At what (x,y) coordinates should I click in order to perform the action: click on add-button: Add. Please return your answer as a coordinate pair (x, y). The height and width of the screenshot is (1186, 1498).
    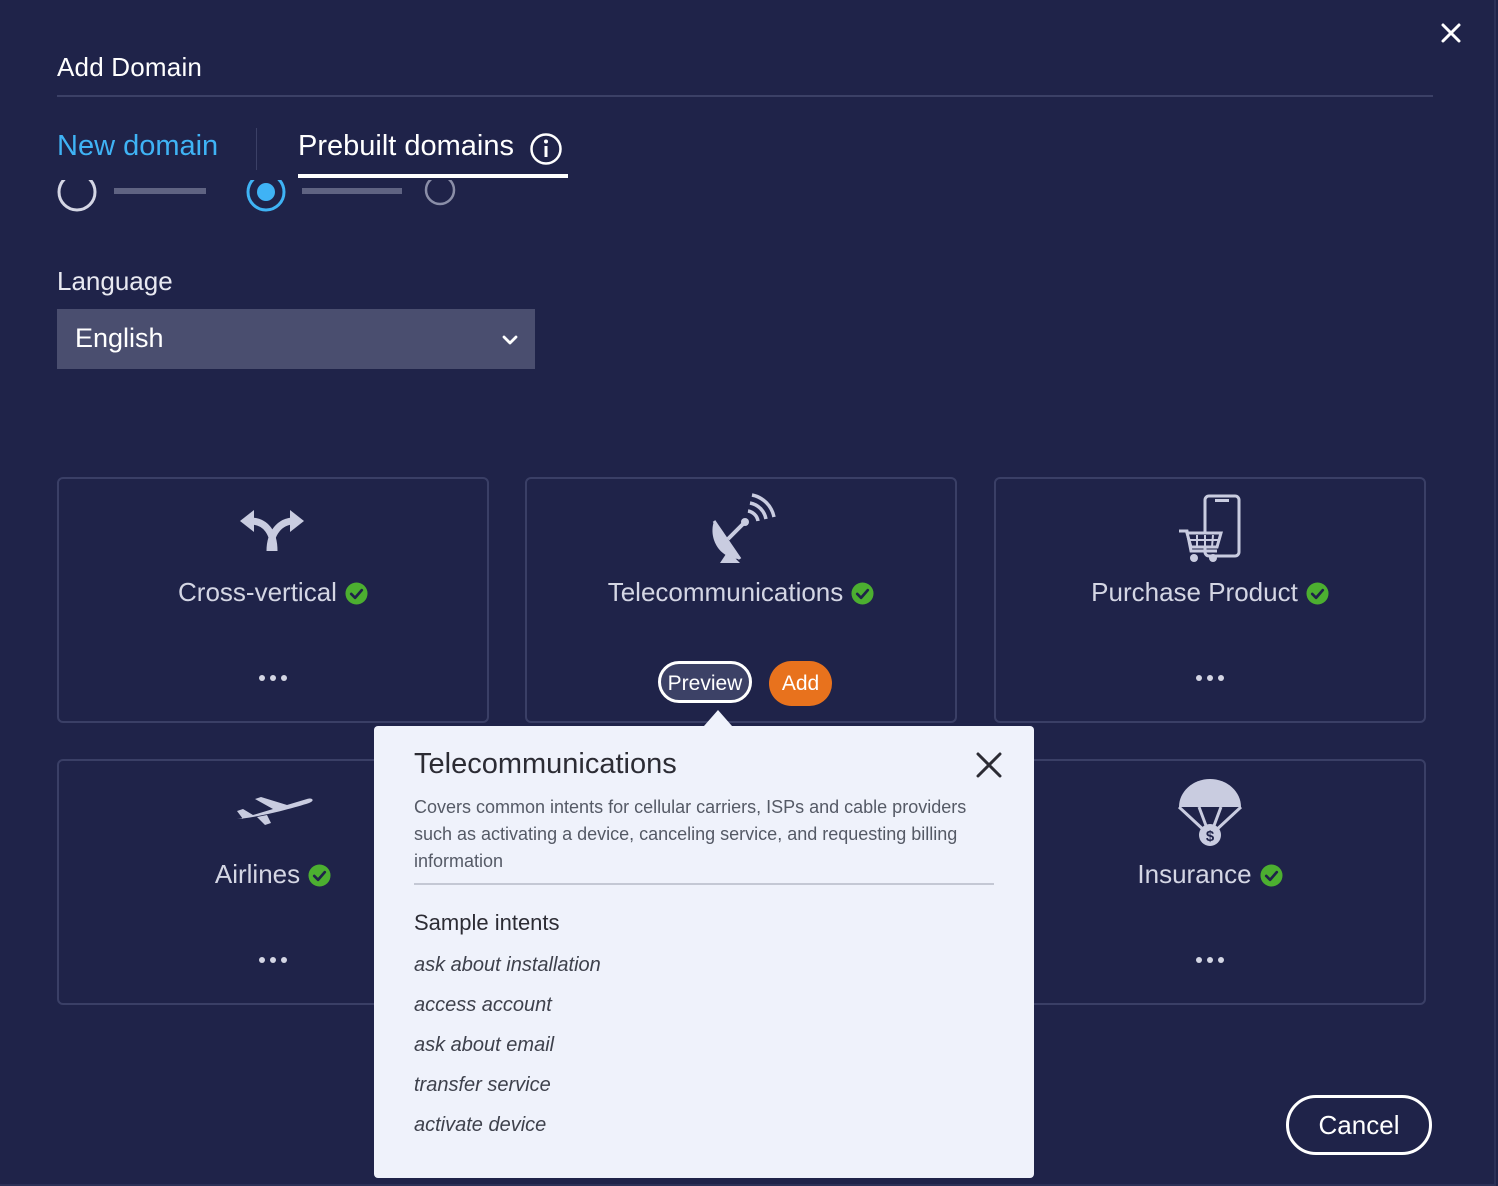
    Looking at the image, I should click on (800, 683).